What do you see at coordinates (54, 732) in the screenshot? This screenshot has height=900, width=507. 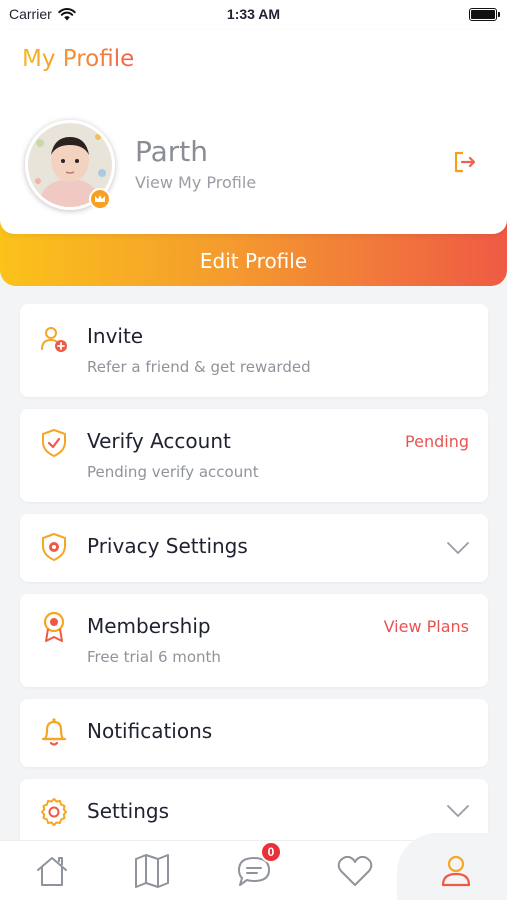 I see `bell-icon` at bounding box center [54, 732].